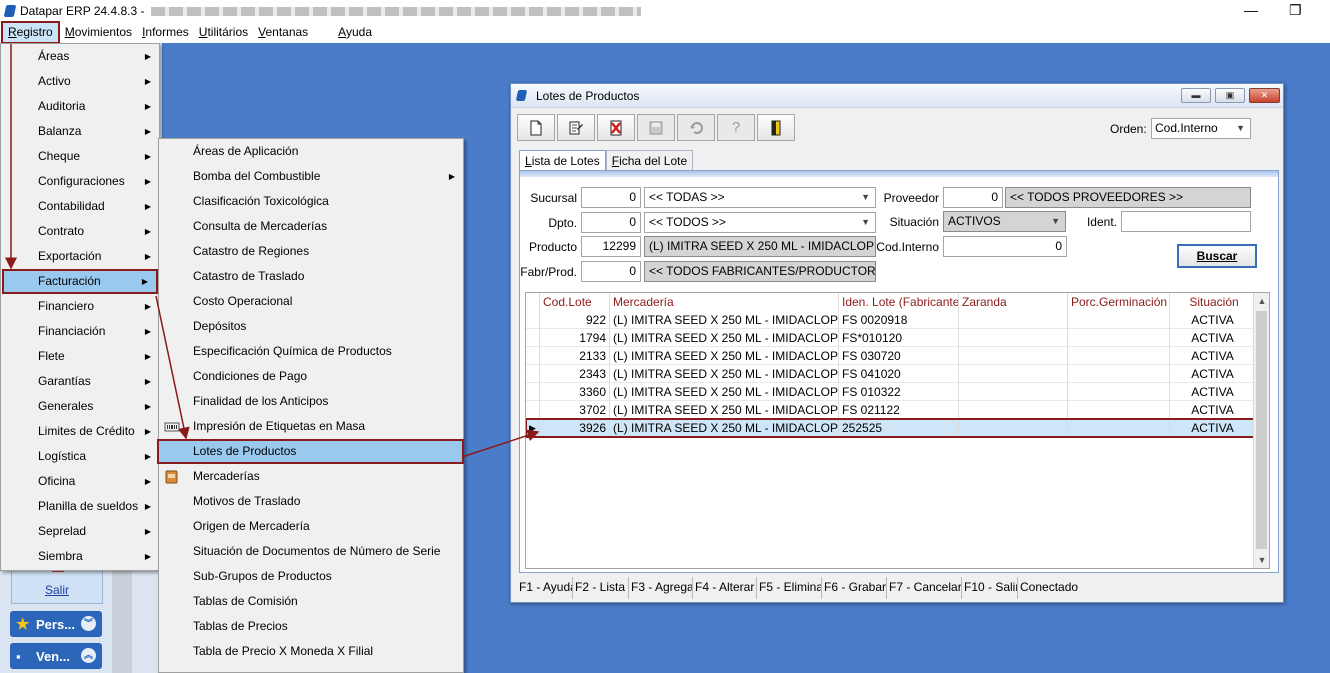  What do you see at coordinates (80, 556) in the screenshot?
I see `registro-item-siembra: Siembra ▶` at bounding box center [80, 556].